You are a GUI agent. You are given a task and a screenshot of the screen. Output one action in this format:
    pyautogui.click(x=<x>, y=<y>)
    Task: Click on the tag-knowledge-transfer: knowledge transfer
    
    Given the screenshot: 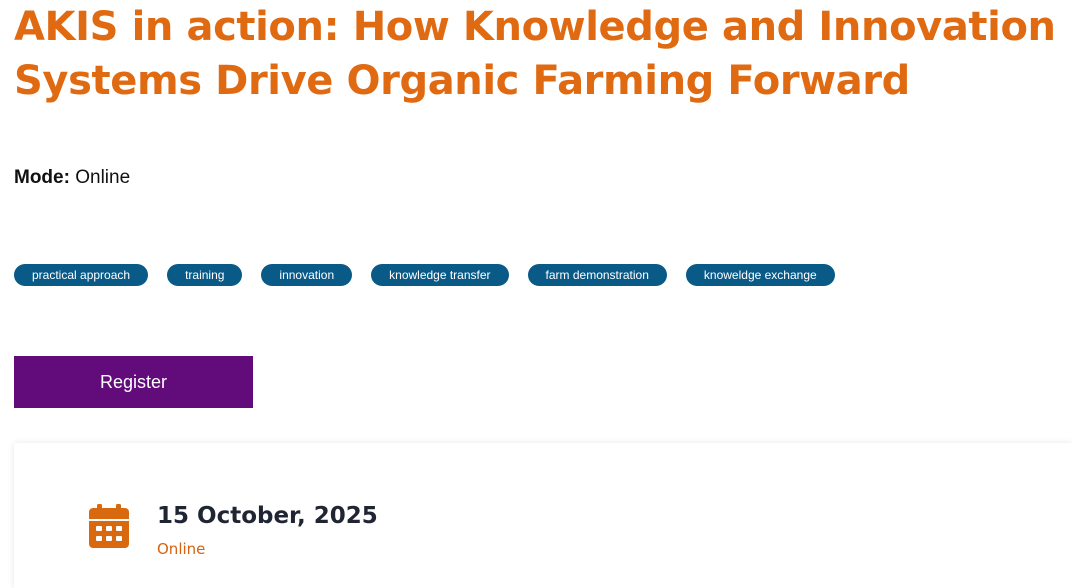 What is the action you would take?
    pyautogui.click(x=440, y=275)
    